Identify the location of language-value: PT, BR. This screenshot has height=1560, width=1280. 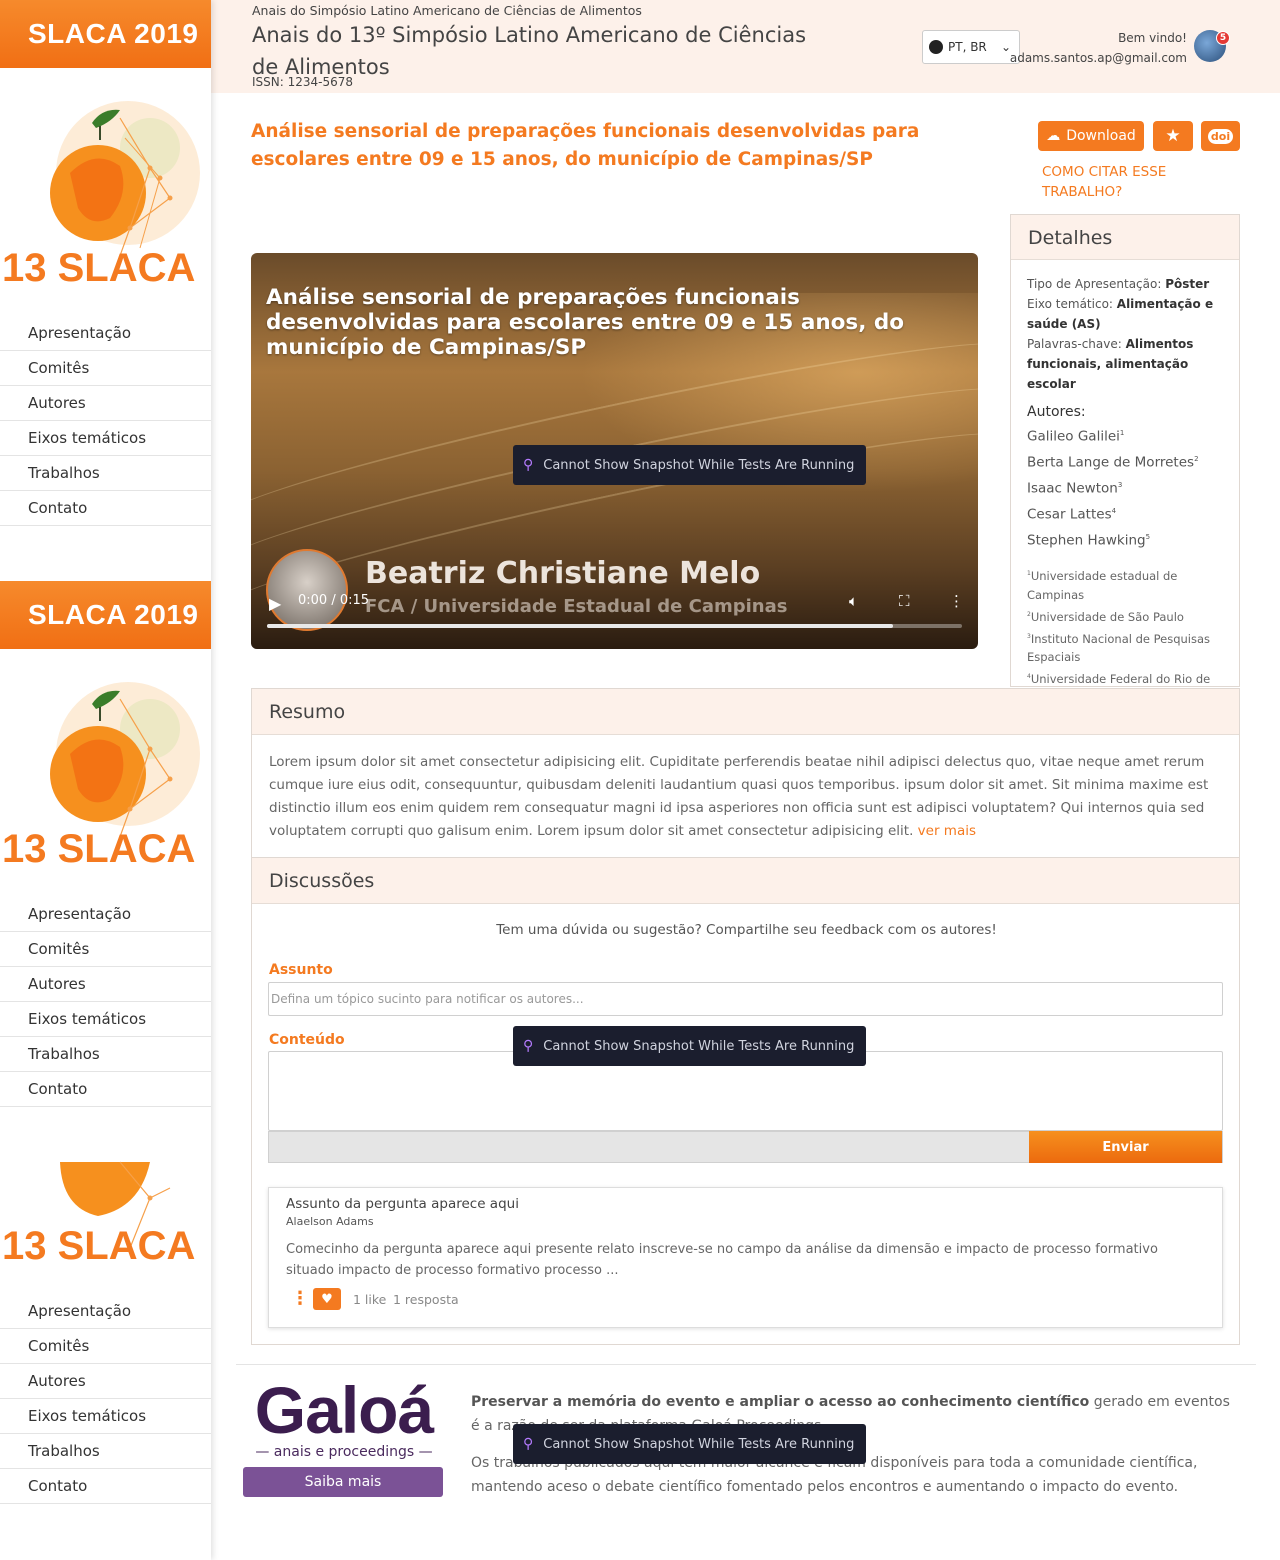
(967, 47).